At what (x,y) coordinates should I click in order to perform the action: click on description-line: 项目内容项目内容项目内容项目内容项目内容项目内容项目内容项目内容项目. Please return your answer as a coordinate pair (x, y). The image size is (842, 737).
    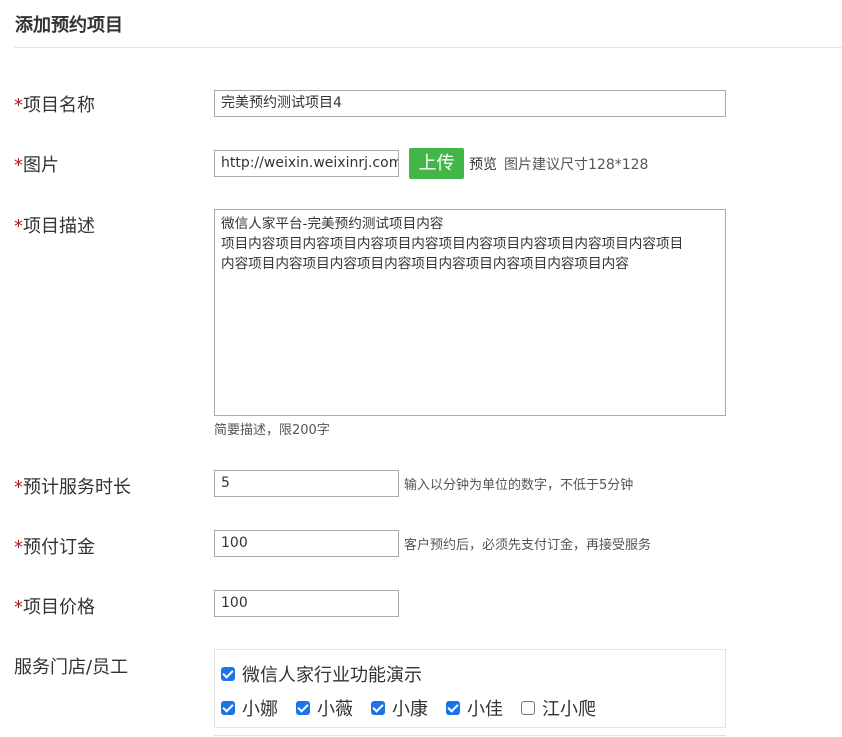
    Looking at the image, I should click on (452, 244).